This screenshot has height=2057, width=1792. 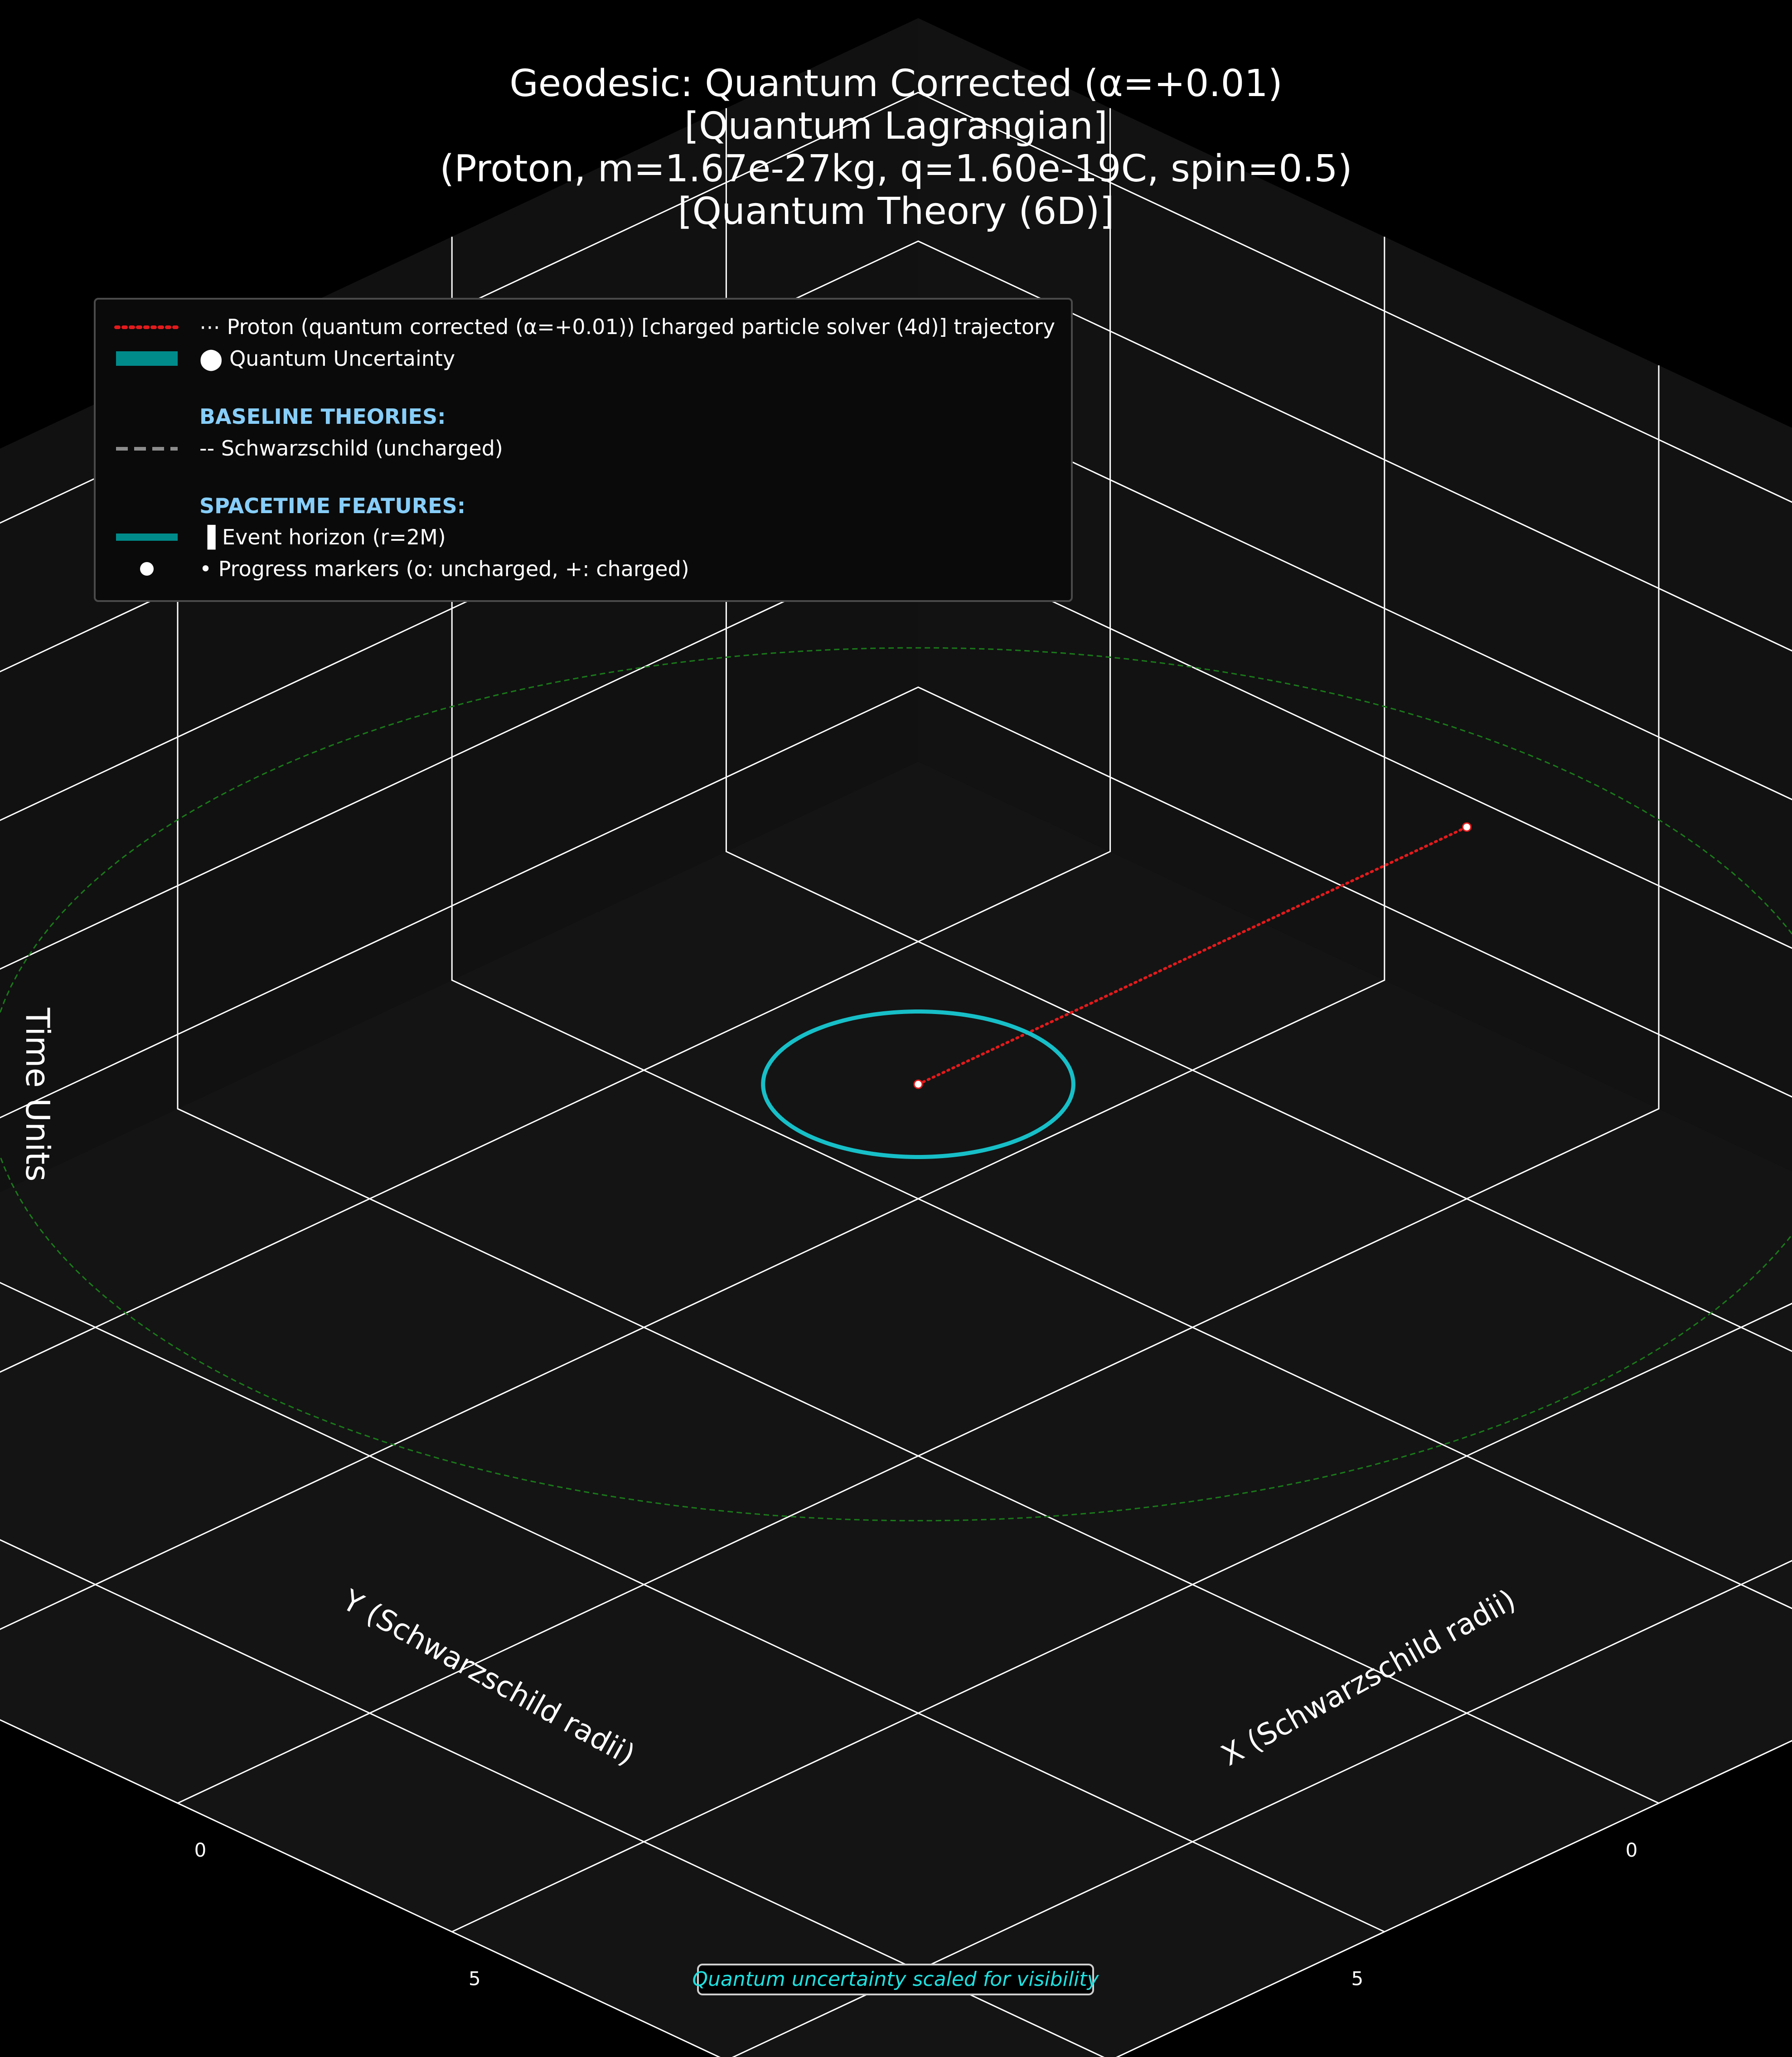 What do you see at coordinates (322, 416) in the screenshot?
I see `legend-baseline-heading: BASELINE THEORIES:` at bounding box center [322, 416].